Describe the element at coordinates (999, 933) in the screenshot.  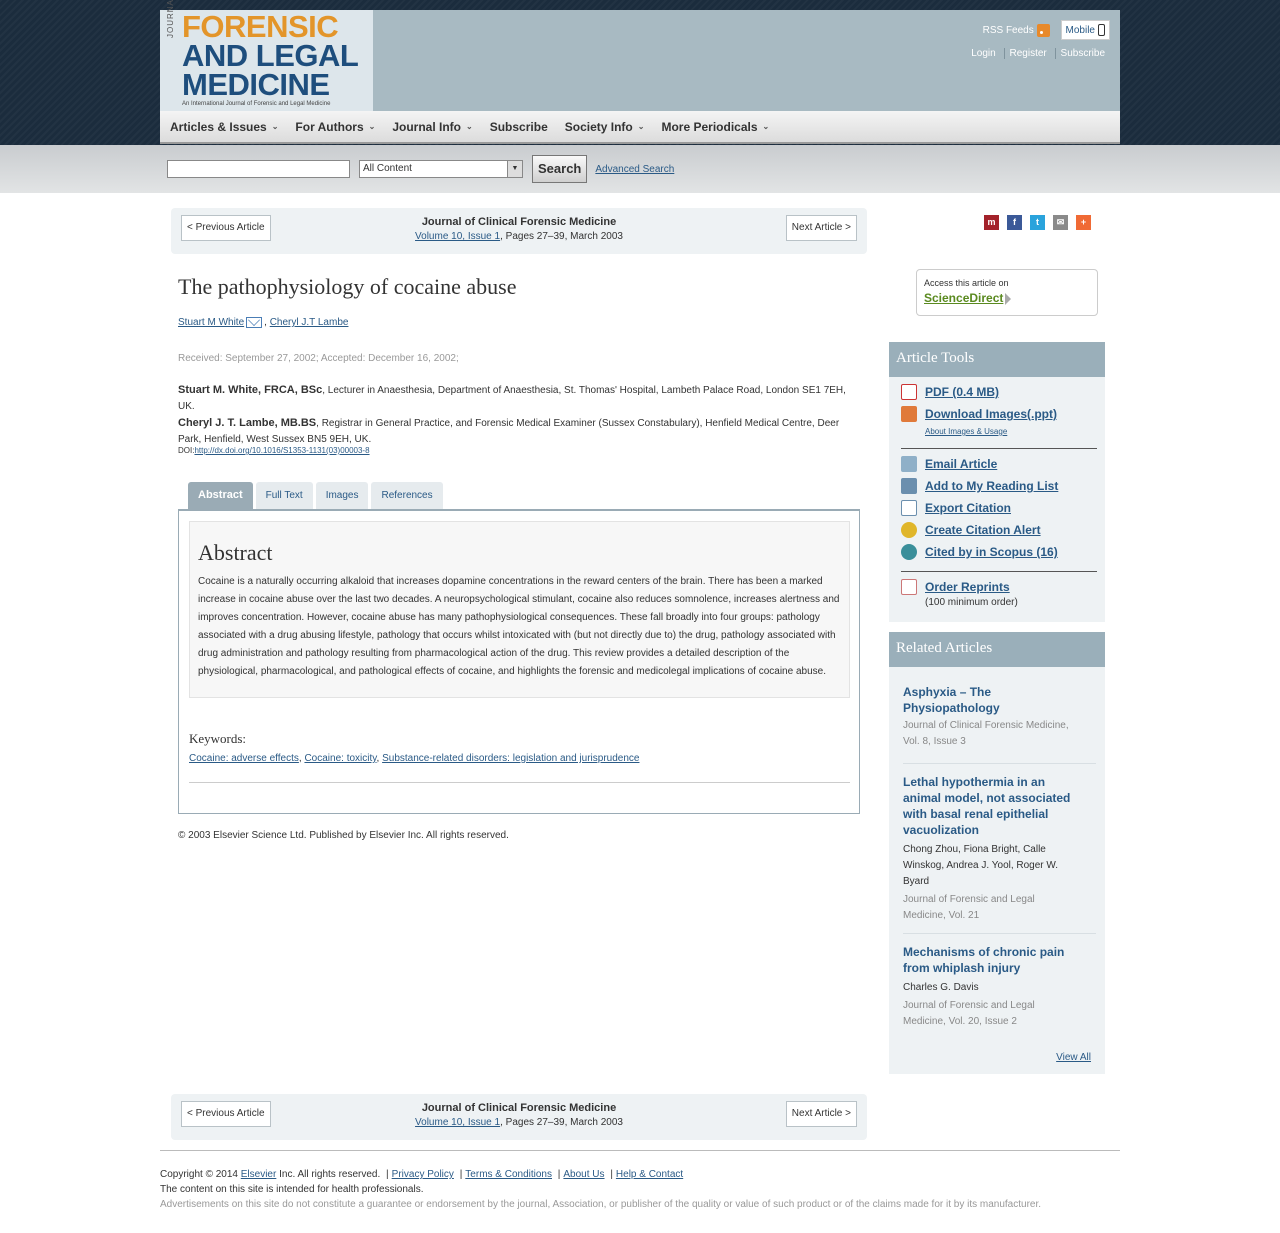
I see `divider` at that location.